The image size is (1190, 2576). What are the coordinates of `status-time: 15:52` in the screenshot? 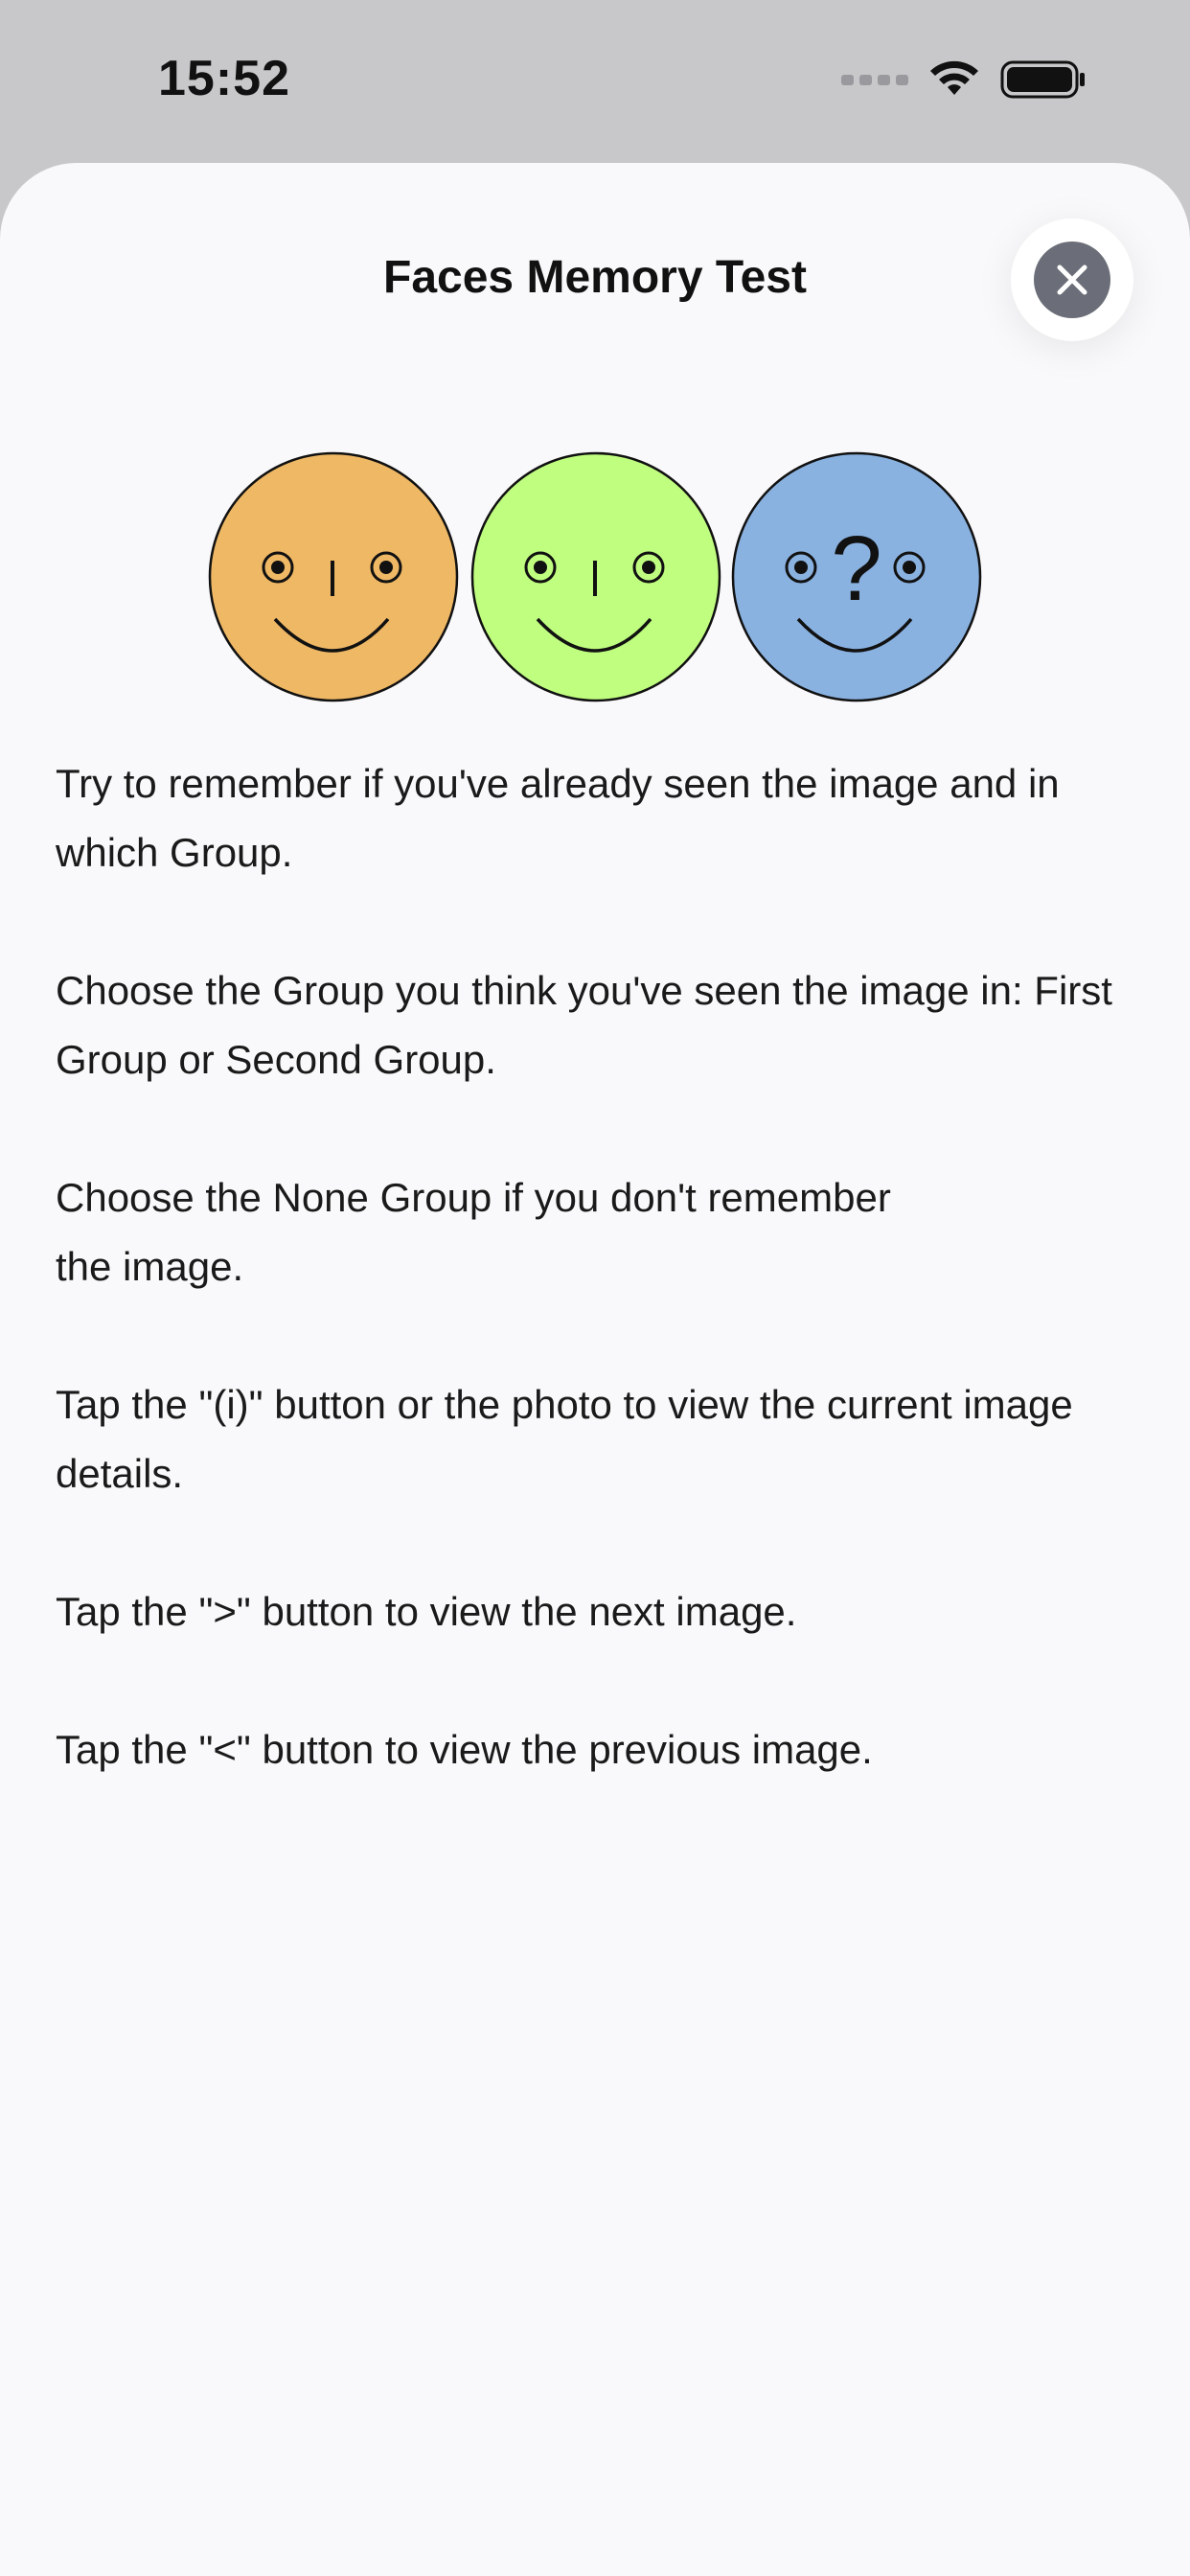 It's located at (224, 78).